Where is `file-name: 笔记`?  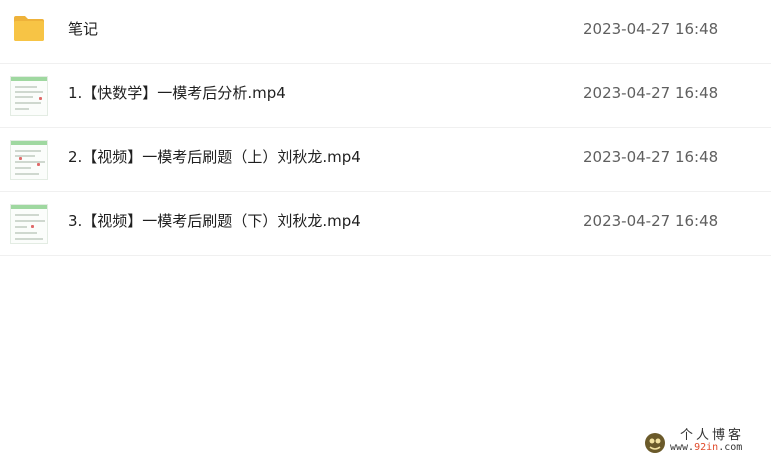
file-name: 笔记 is located at coordinates (83, 29).